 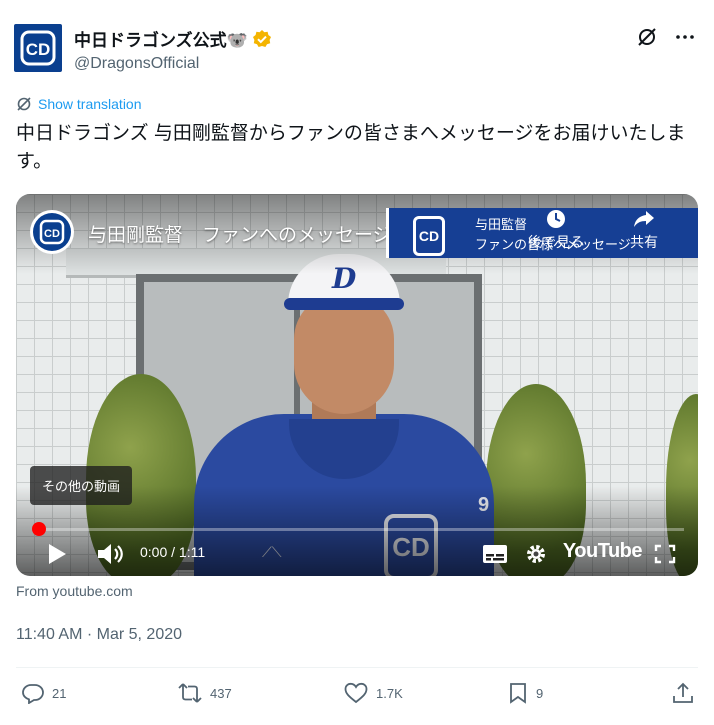 I want to click on channel-logo-icon: CD, so click(x=52, y=232).